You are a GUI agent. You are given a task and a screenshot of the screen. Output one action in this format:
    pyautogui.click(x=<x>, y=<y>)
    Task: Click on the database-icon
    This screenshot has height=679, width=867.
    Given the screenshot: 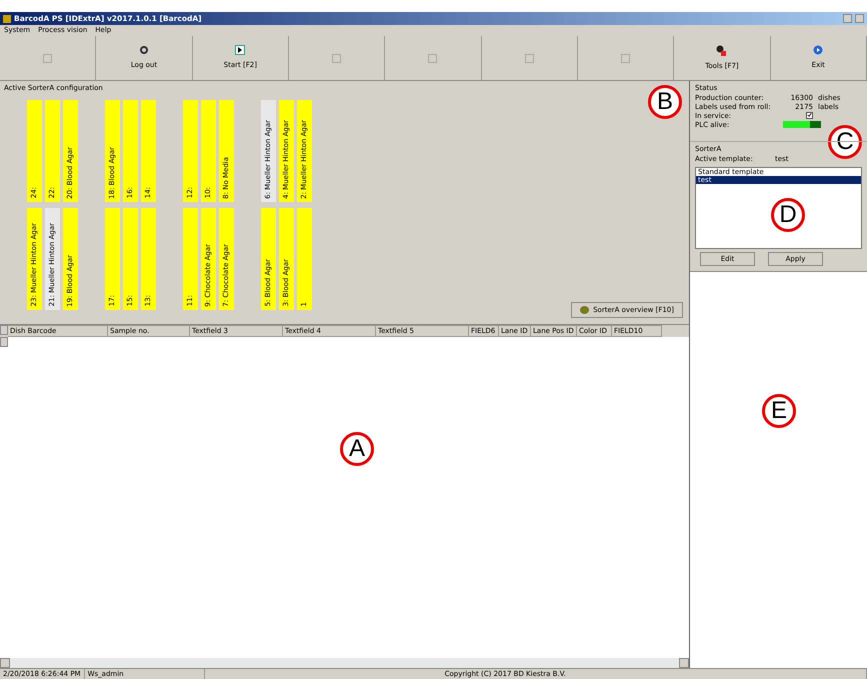 What is the action you would take?
    pyautogui.click(x=585, y=310)
    